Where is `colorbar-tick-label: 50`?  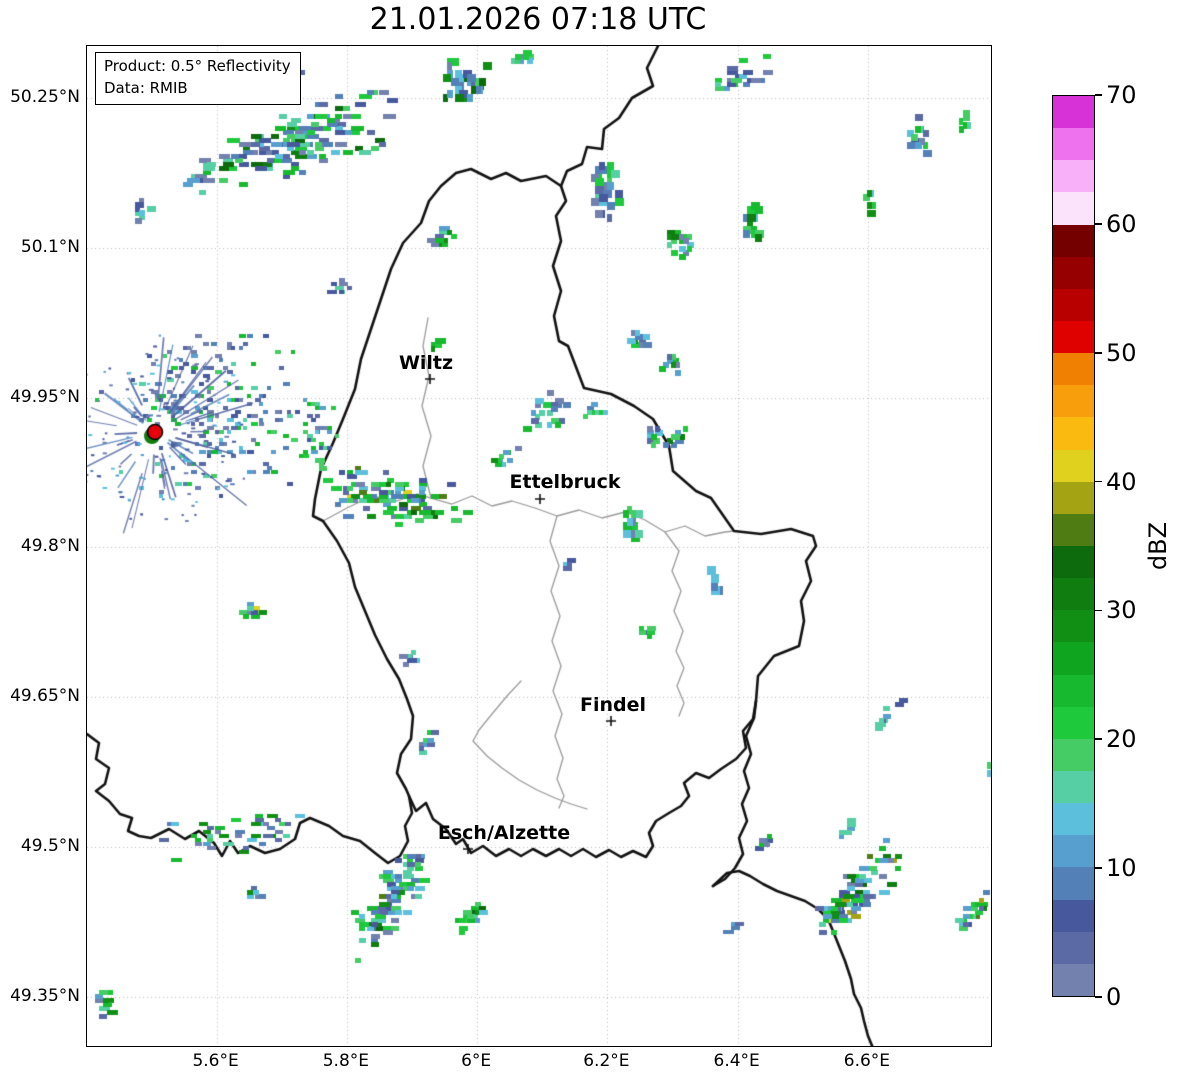 colorbar-tick-label: 50 is located at coordinates (1121, 352).